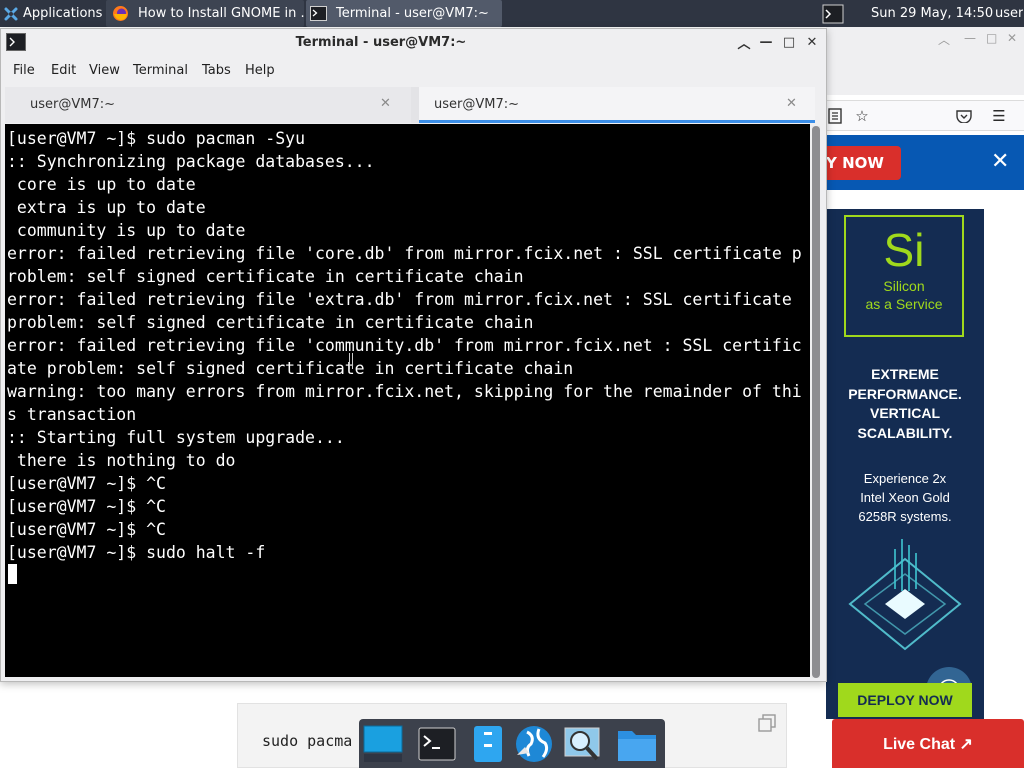 The image size is (1024, 768). What do you see at coordinates (835, 116) in the screenshot?
I see `reader-view-icon` at bounding box center [835, 116].